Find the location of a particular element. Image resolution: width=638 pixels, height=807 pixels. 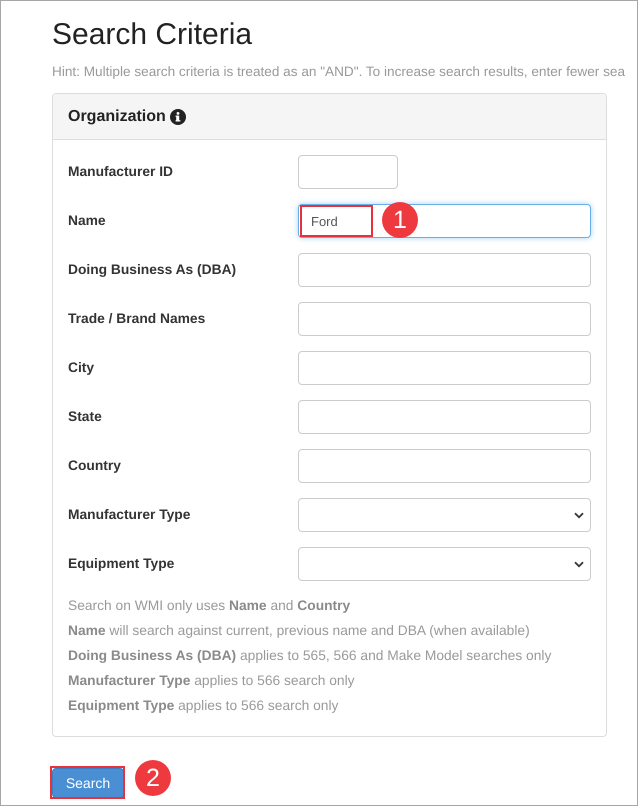

callout-number: 2 is located at coordinates (153, 778).